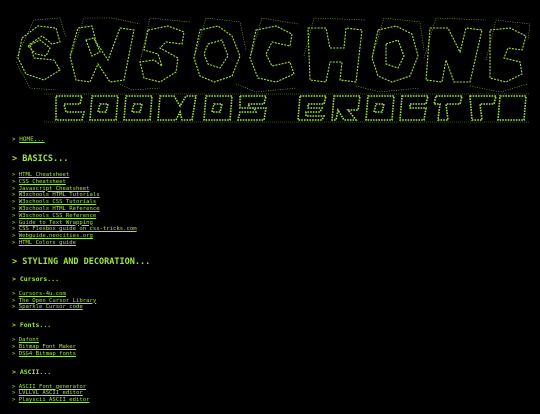 This screenshot has width=540, height=414. I want to click on list-item: > DSG4 Bitmap fonts, so click(272, 354).